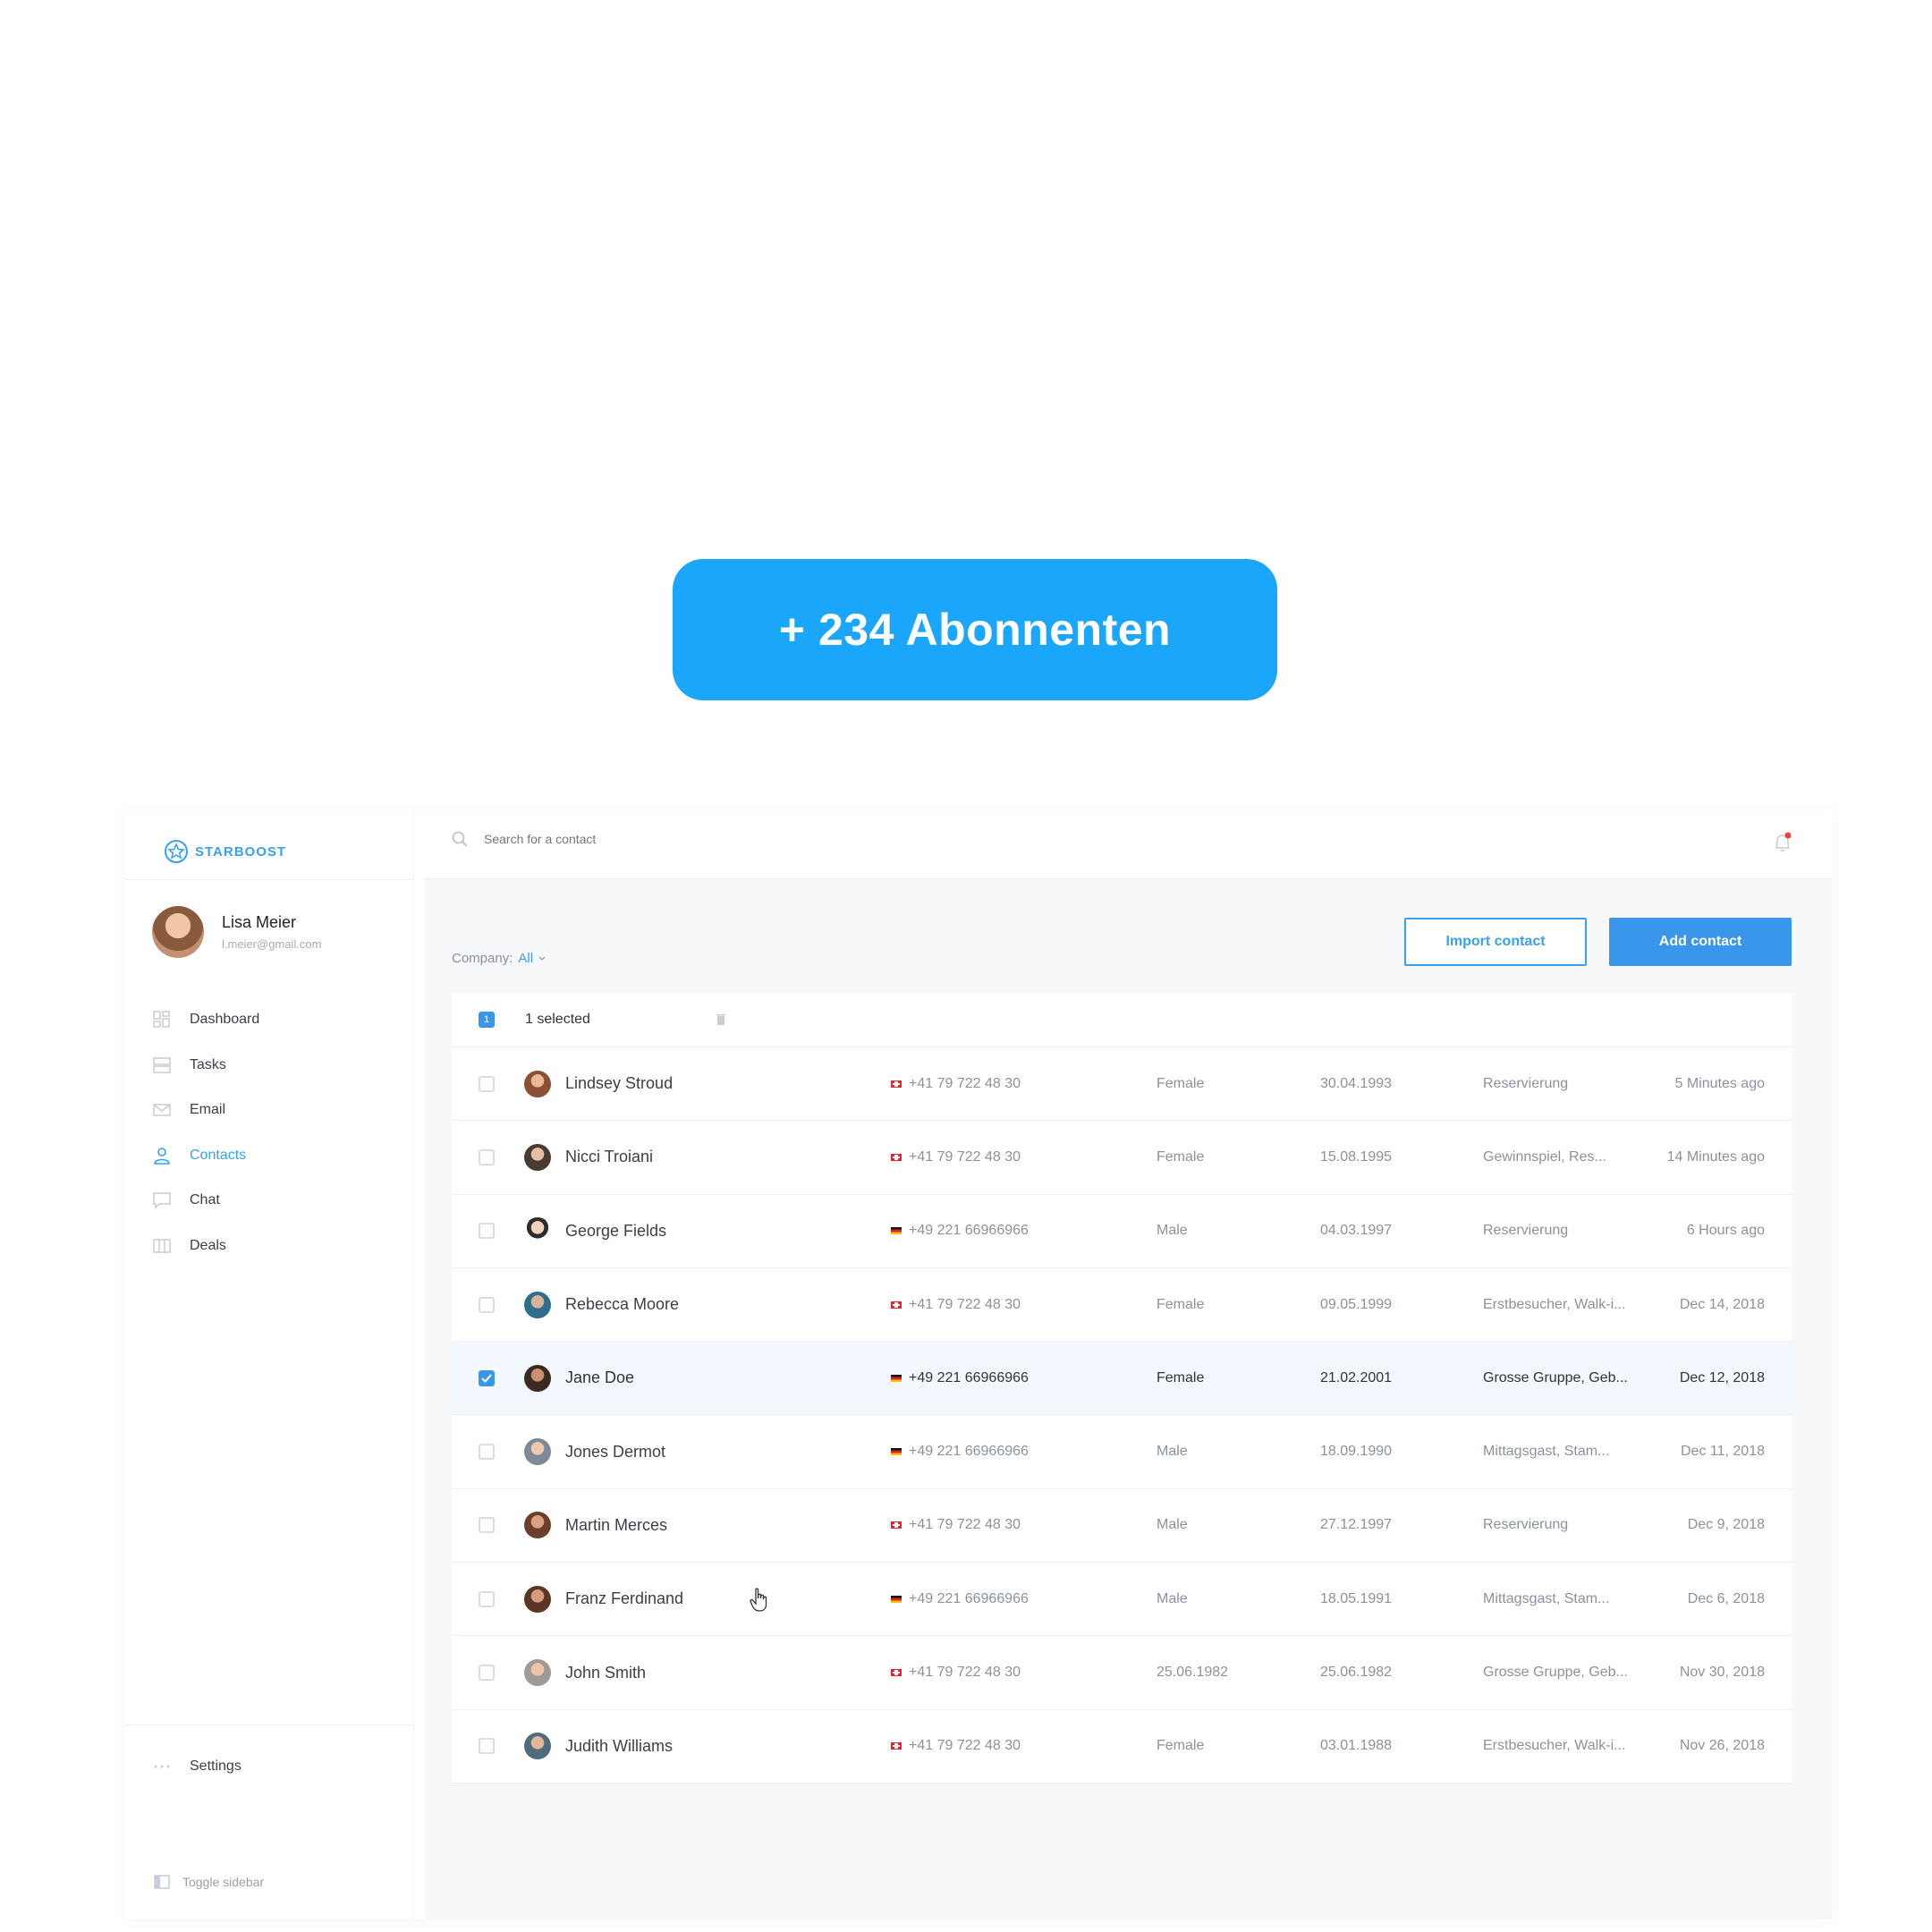 This screenshot has width=1932, height=1932. What do you see at coordinates (277, 1246) in the screenshot?
I see `sidebar-item-deals: Deals` at bounding box center [277, 1246].